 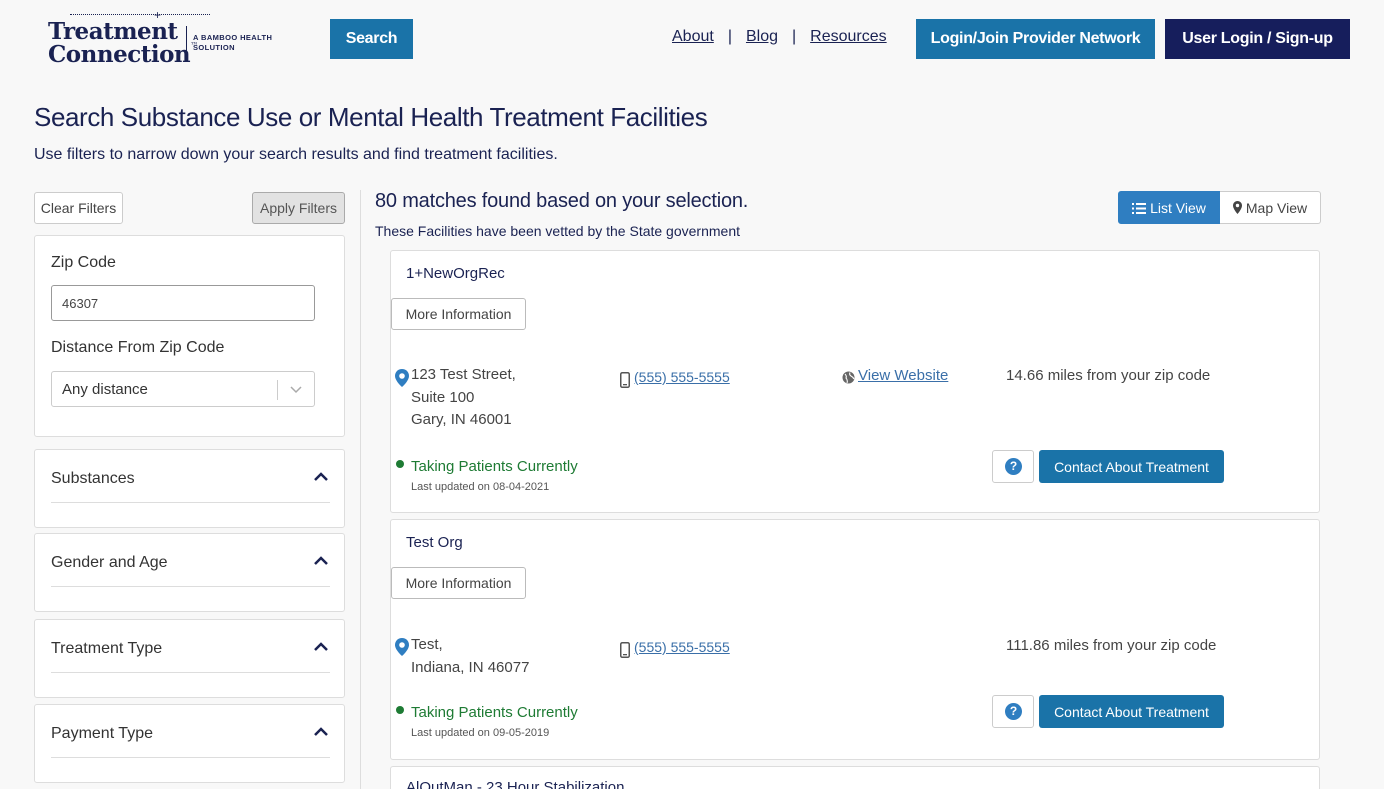 I want to click on view-website-link: View Website, so click(x=903, y=375).